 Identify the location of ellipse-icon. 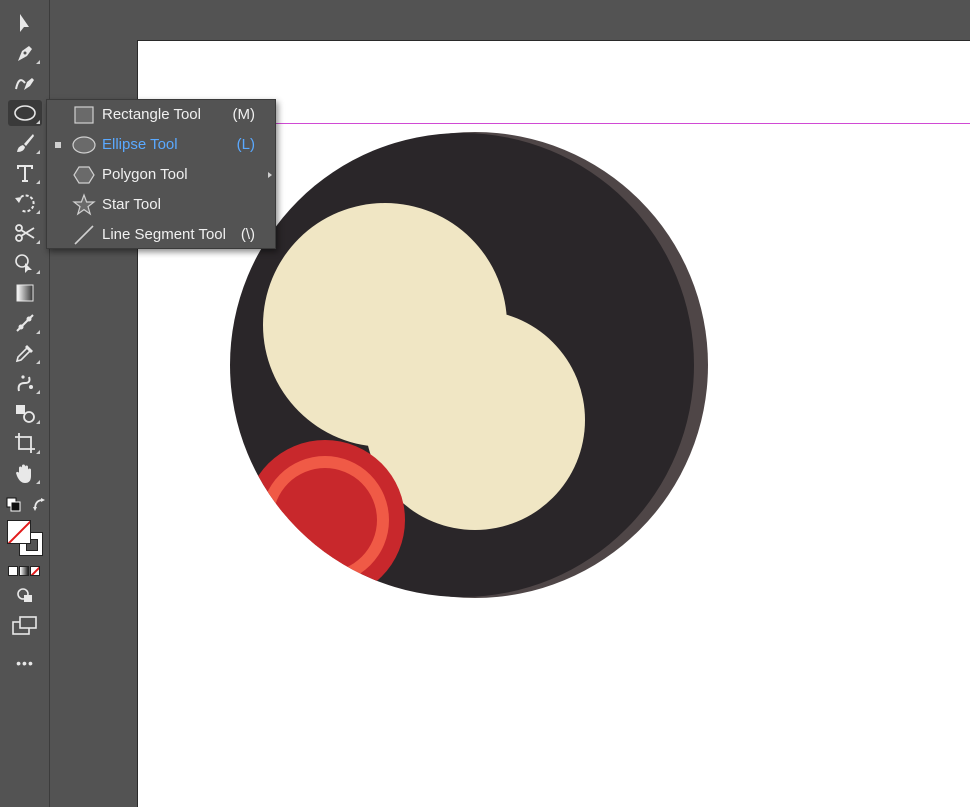
(84, 145).